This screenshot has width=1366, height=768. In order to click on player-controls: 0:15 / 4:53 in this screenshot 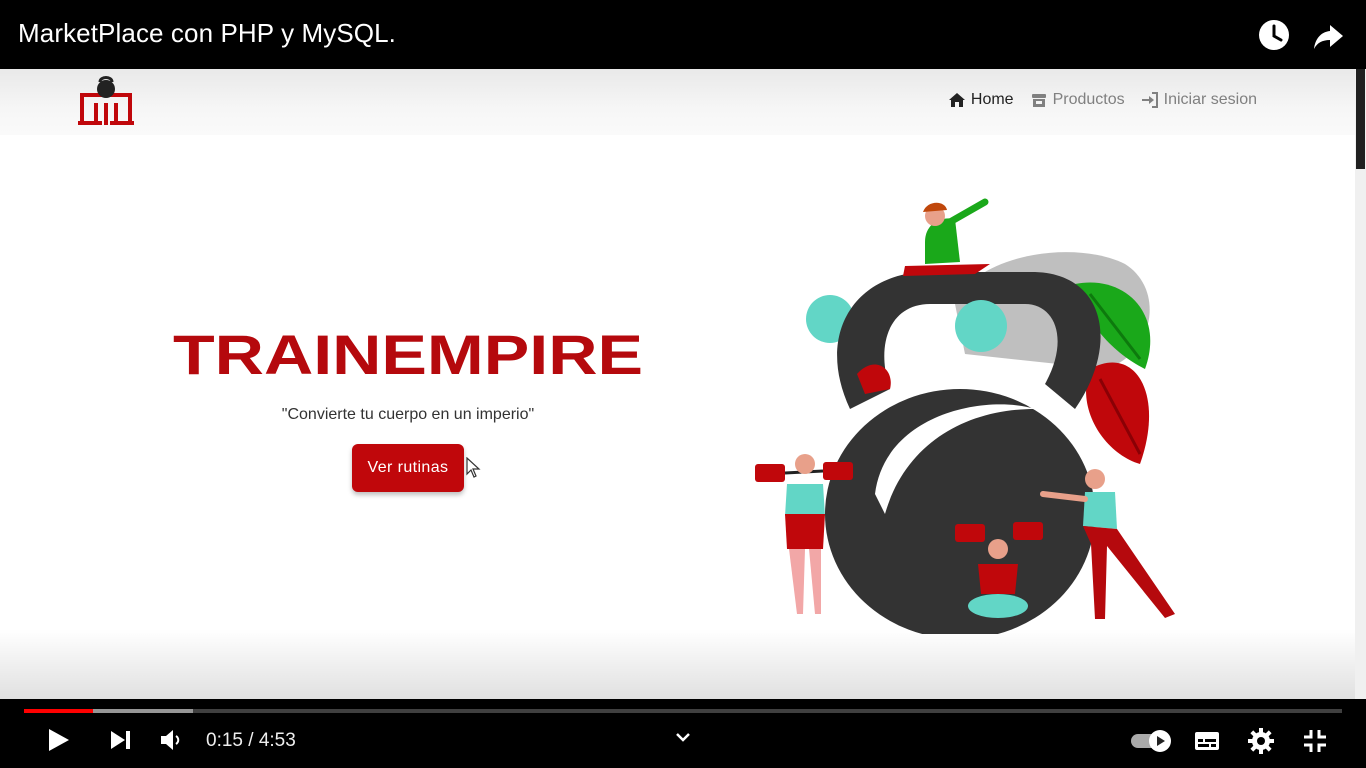, I will do `click(683, 733)`.